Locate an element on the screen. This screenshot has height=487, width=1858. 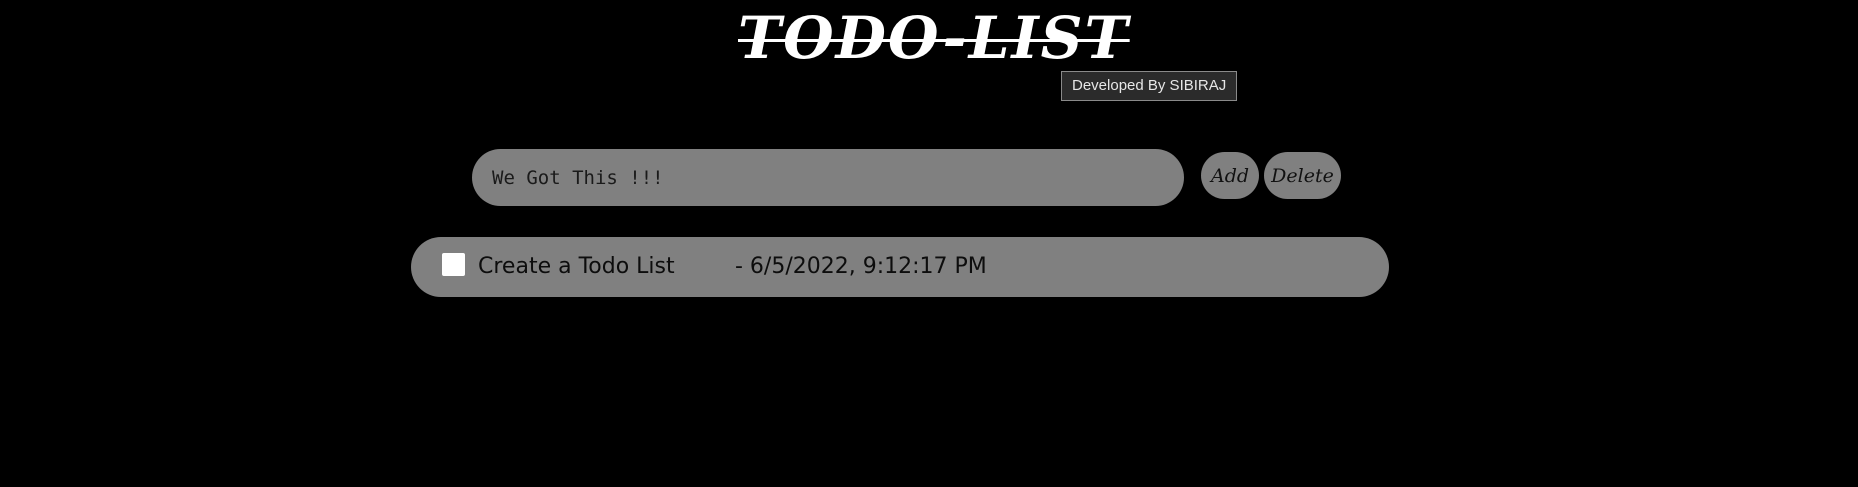
todo-input is located at coordinates (828, 177).